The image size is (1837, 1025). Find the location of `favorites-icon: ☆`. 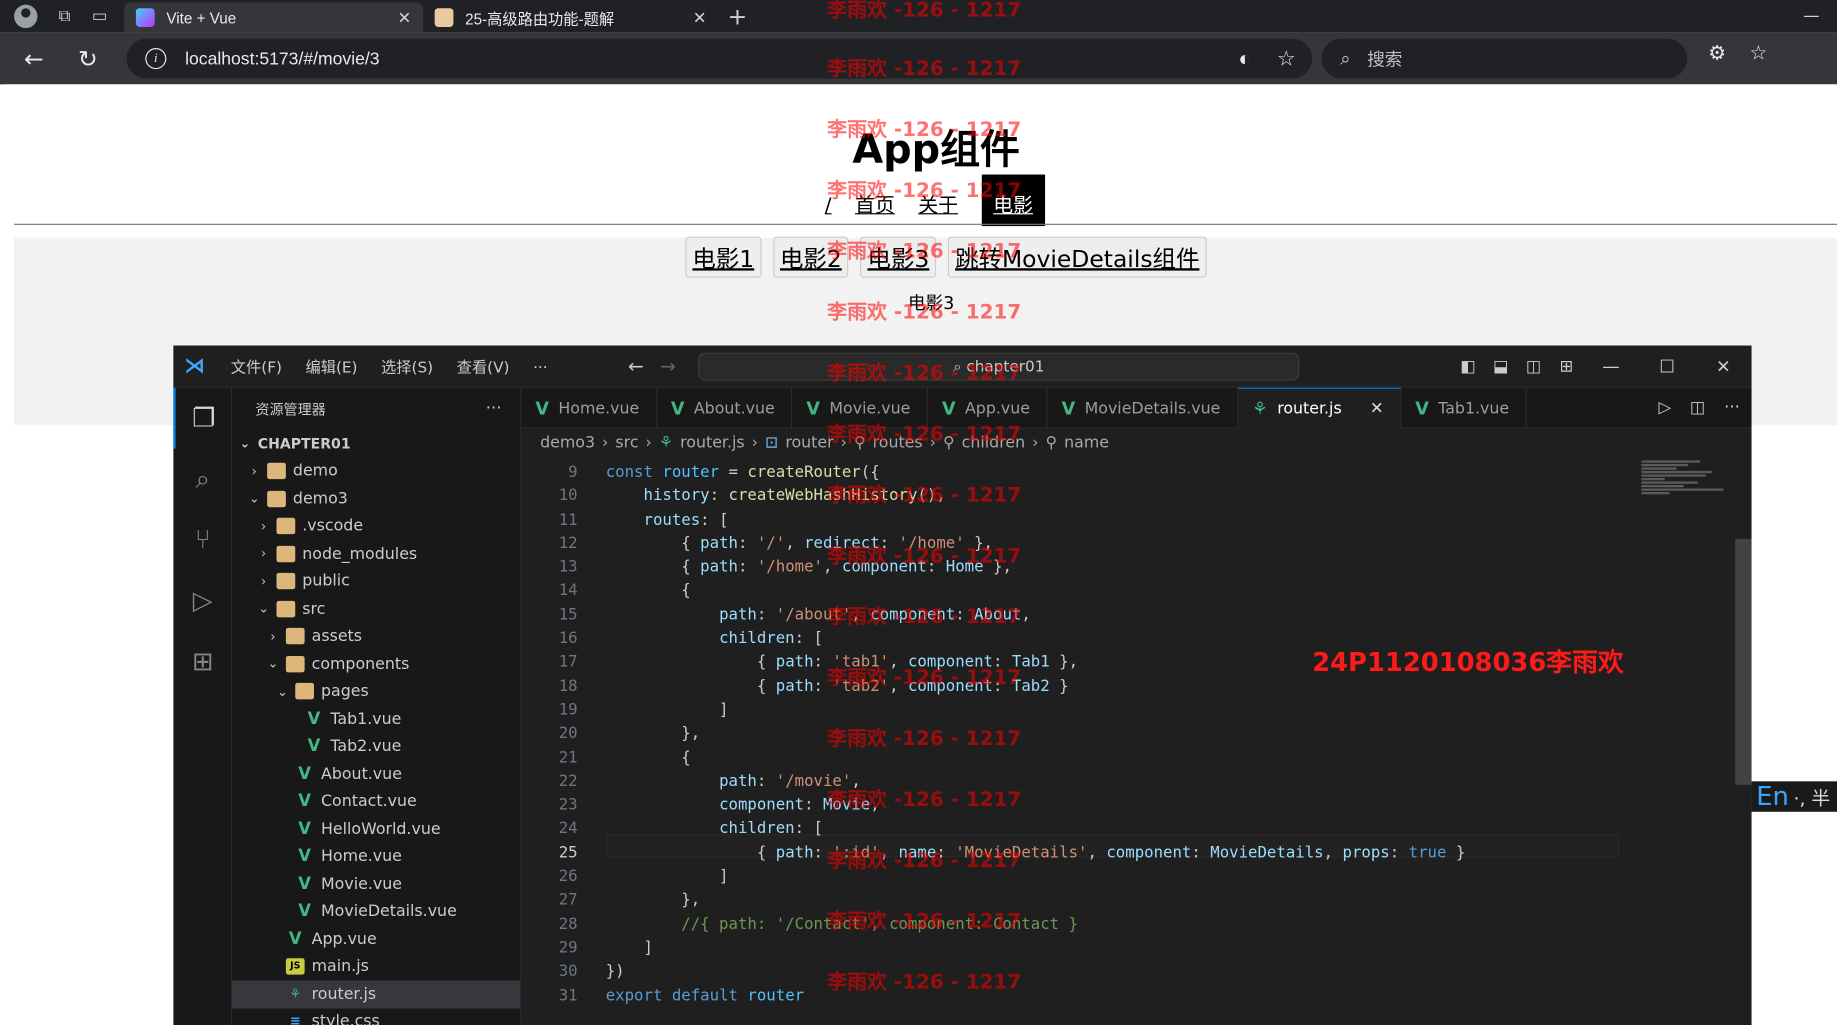

favorites-icon: ☆ is located at coordinates (1758, 53).